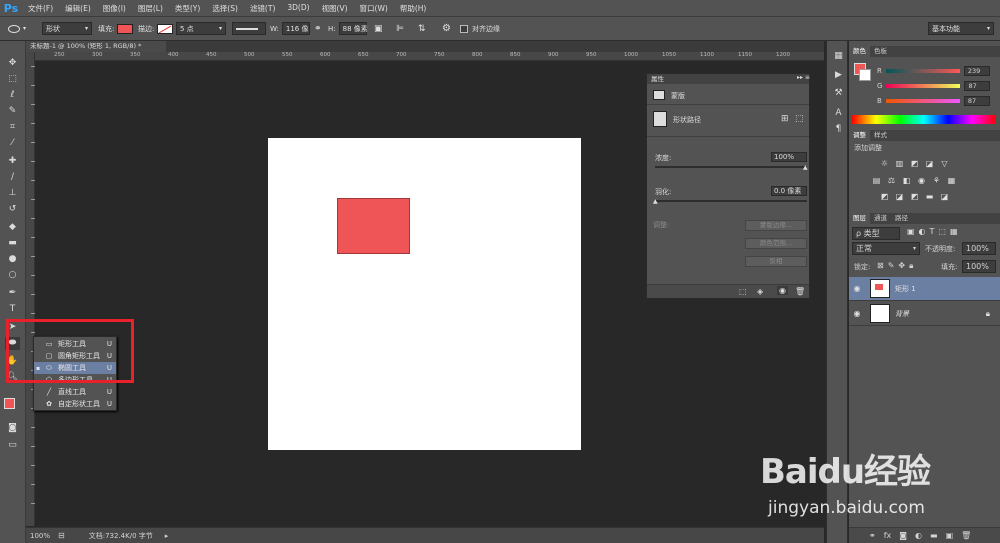 This screenshot has width=1000, height=543. I want to click on add-mask-icon: ⊞, so click(785, 119).